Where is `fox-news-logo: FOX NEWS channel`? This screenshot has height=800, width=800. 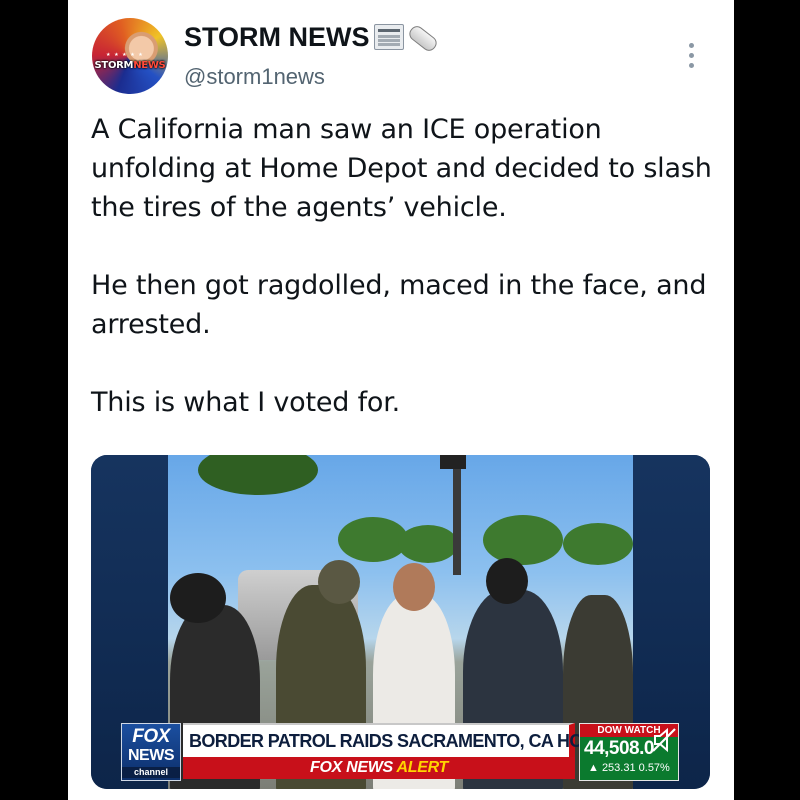 fox-news-logo: FOX NEWS channel is located at coordinates (151, 752).